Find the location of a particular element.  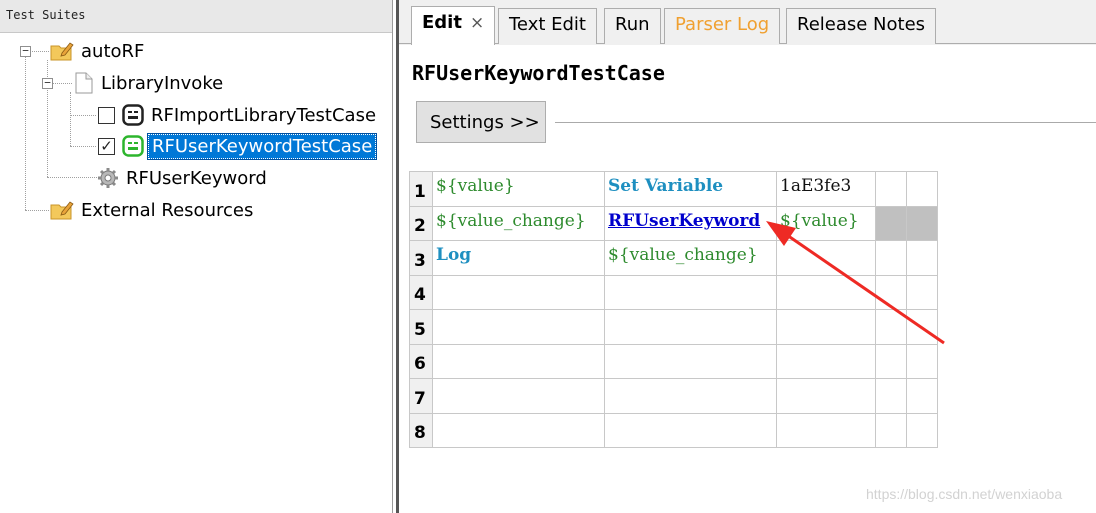

tab-text-edit: Text Edit is located at coordinates (547, 26).